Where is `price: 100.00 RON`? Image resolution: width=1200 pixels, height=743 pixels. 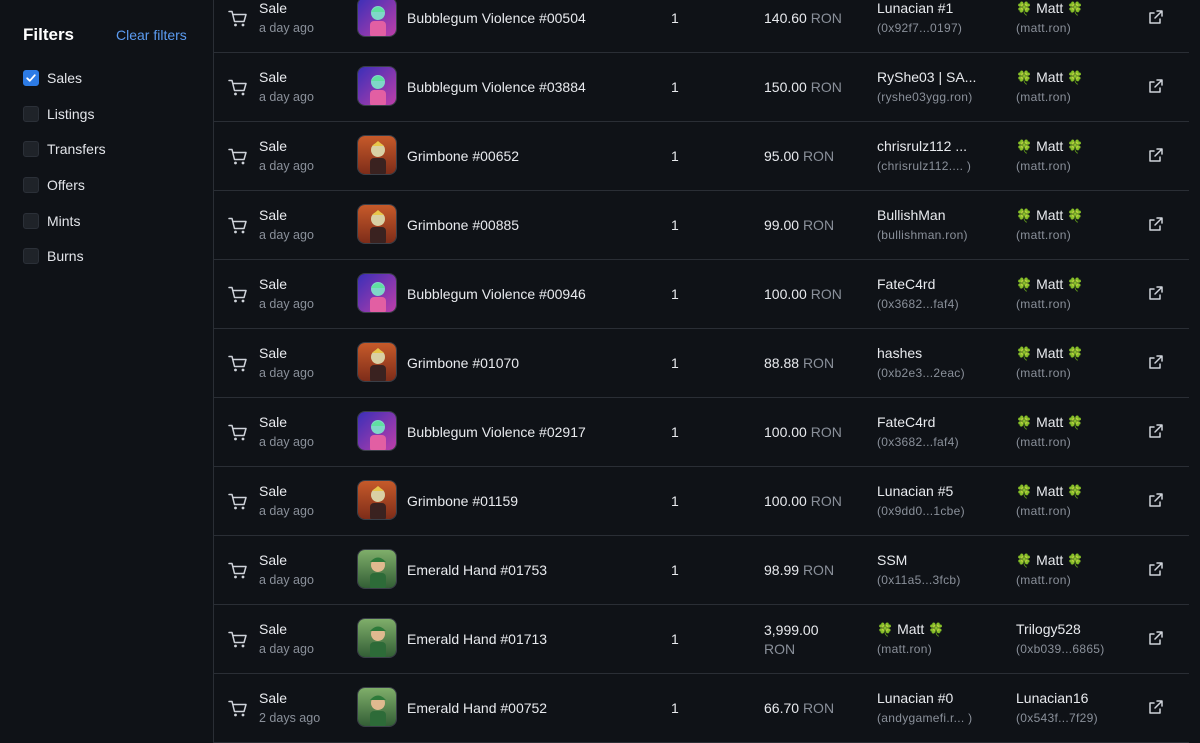
price: 100.00 RON is located at coordinates (803, 501).